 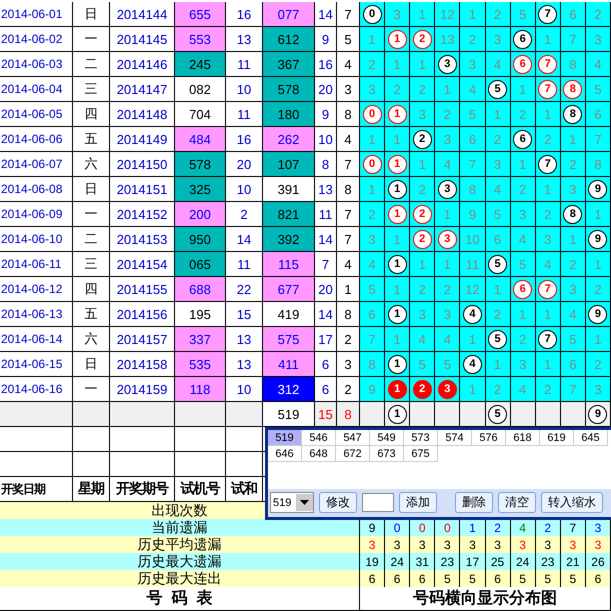 I want to click on trial-number-cell: 245, so click(x=200, y=64).